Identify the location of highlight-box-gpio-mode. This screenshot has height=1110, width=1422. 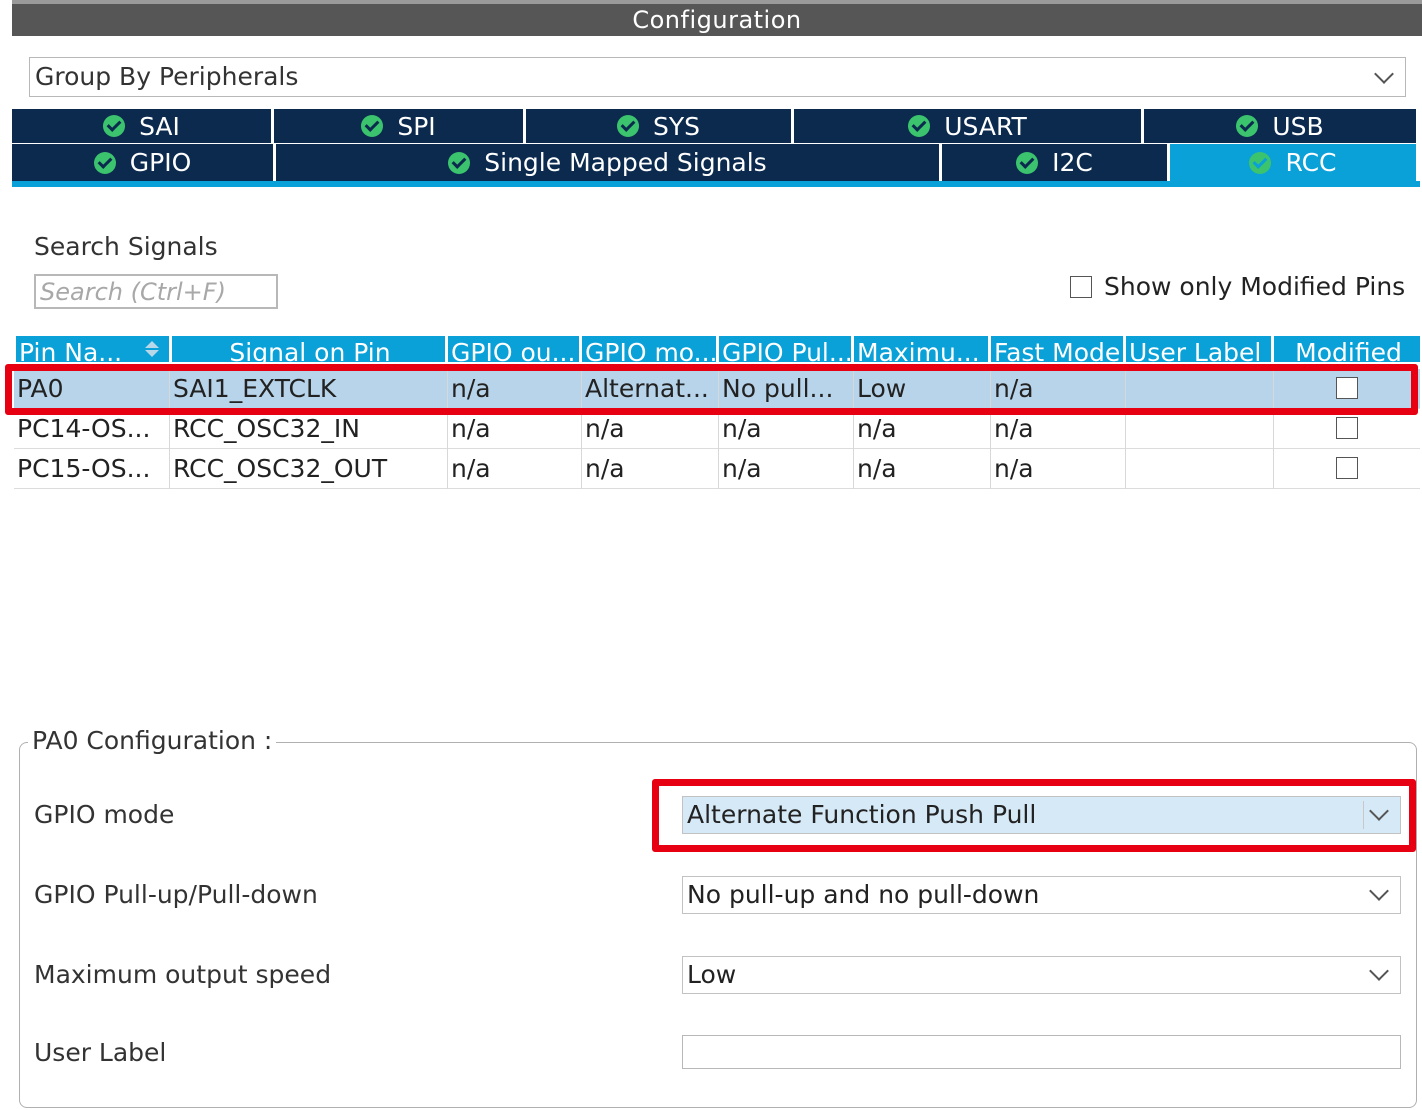
(1034, 815).